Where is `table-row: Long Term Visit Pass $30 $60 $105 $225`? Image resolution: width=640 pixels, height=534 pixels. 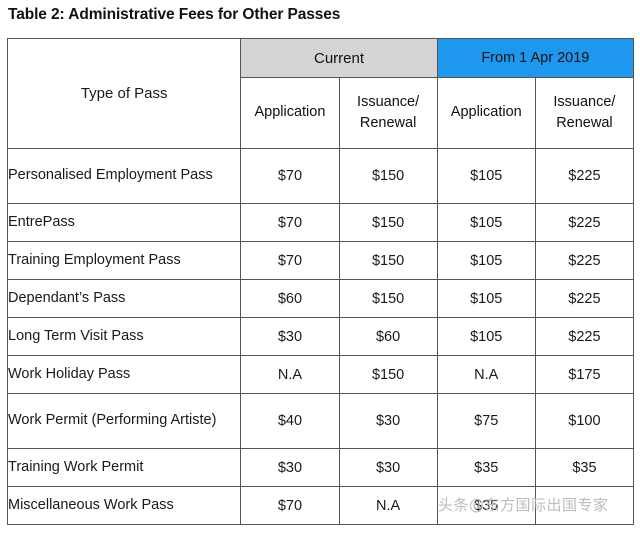
table-row: Long Term Visit Pass $30 $60 $105 $225 is located at coordinates (320, 336).